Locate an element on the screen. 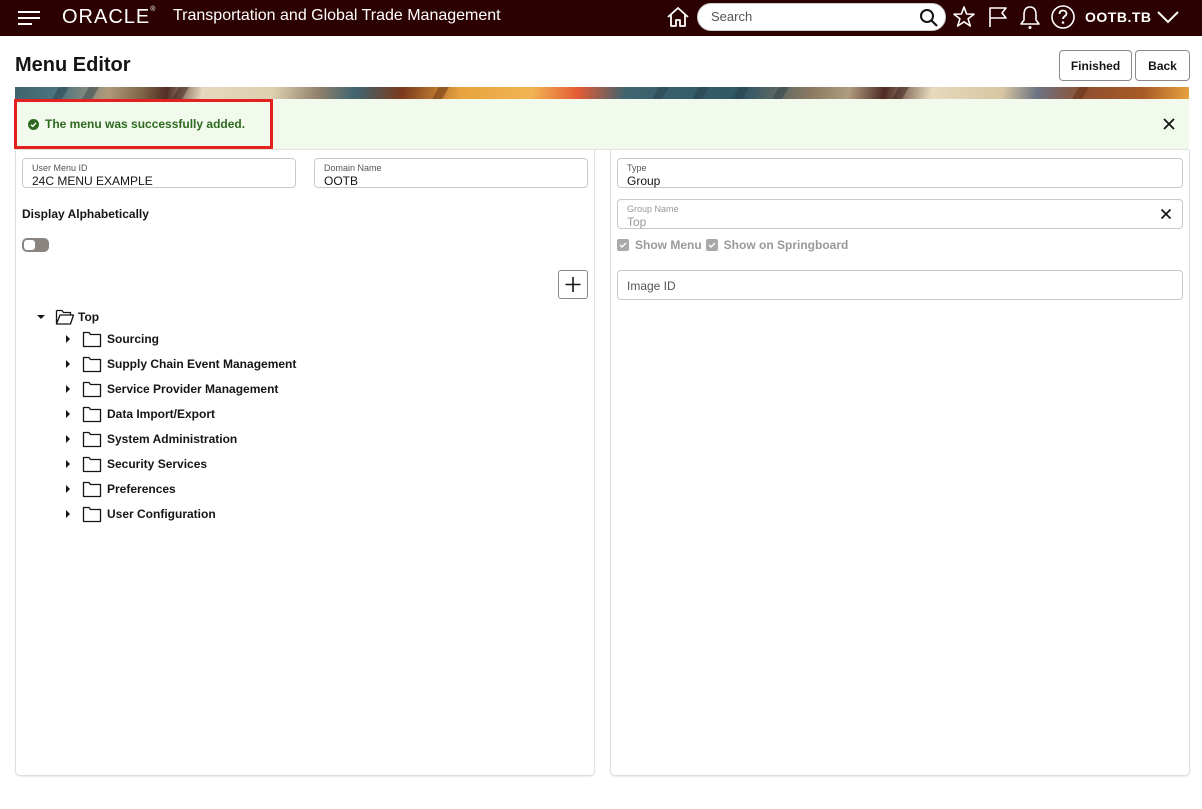  highlight-box is located at coordinates (143, 124).